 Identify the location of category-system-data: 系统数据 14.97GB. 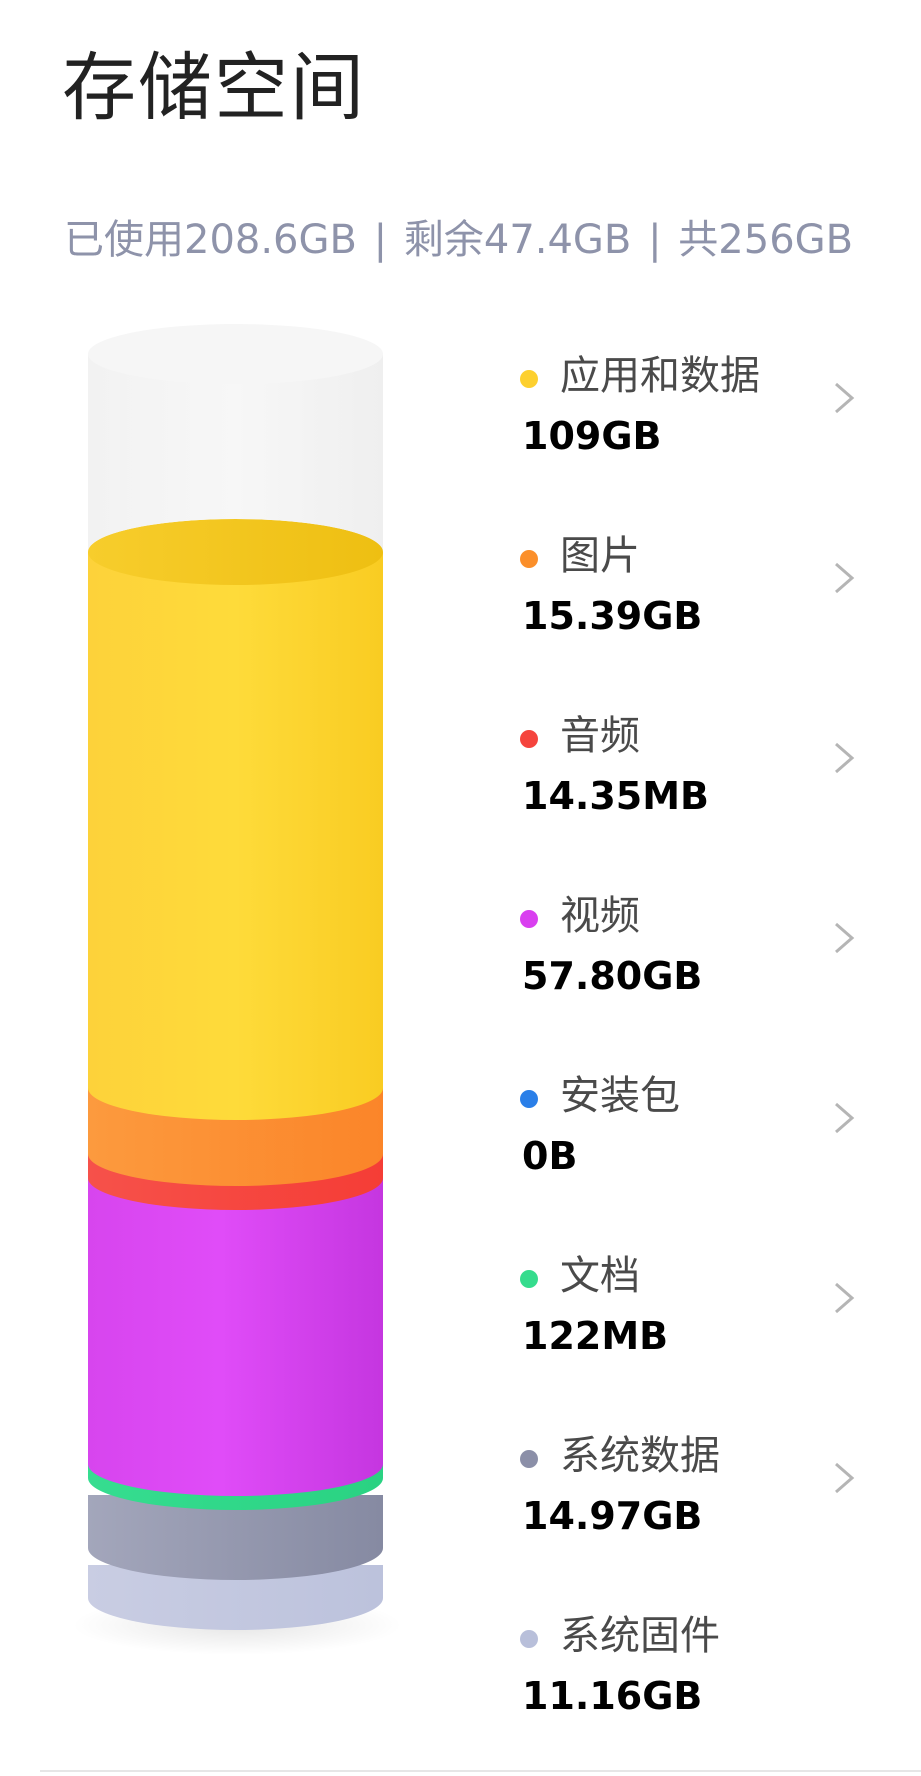
(705, 1483).